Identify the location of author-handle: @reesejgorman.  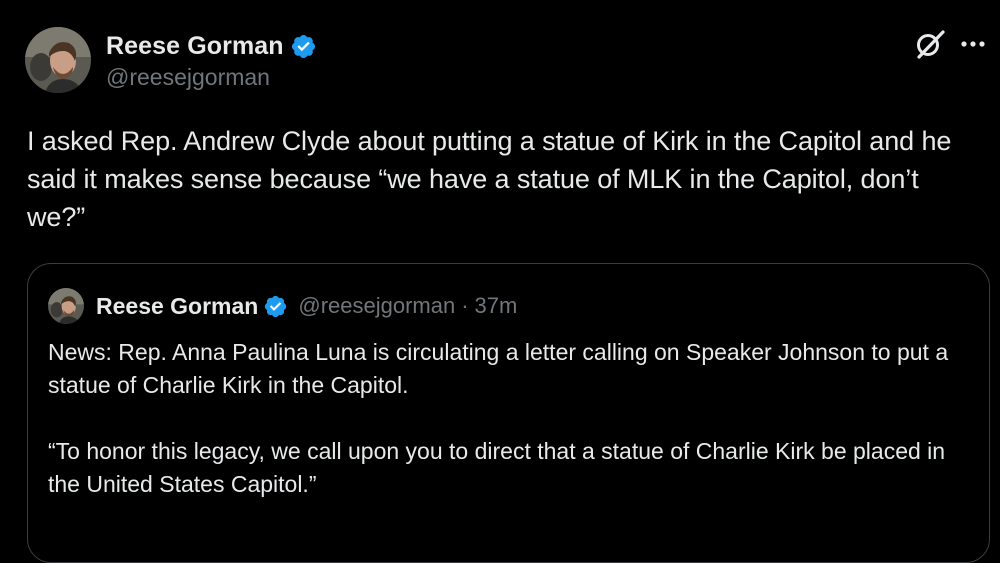
(211, 77).